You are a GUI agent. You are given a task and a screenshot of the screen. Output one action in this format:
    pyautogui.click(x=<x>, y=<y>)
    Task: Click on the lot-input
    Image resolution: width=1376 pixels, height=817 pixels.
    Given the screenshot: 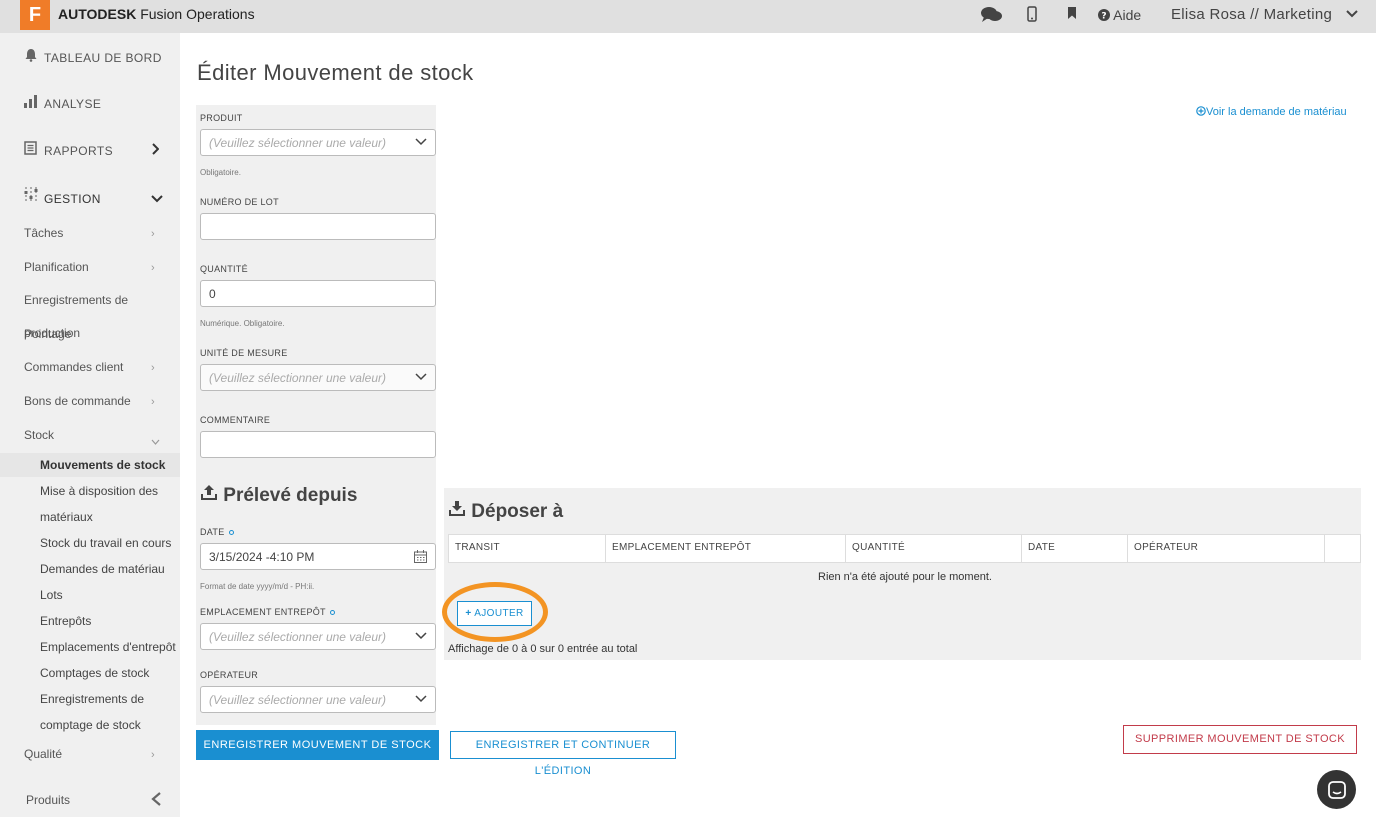 What is the action you would take?
    pyautogui.click(x=318, y=226)
    